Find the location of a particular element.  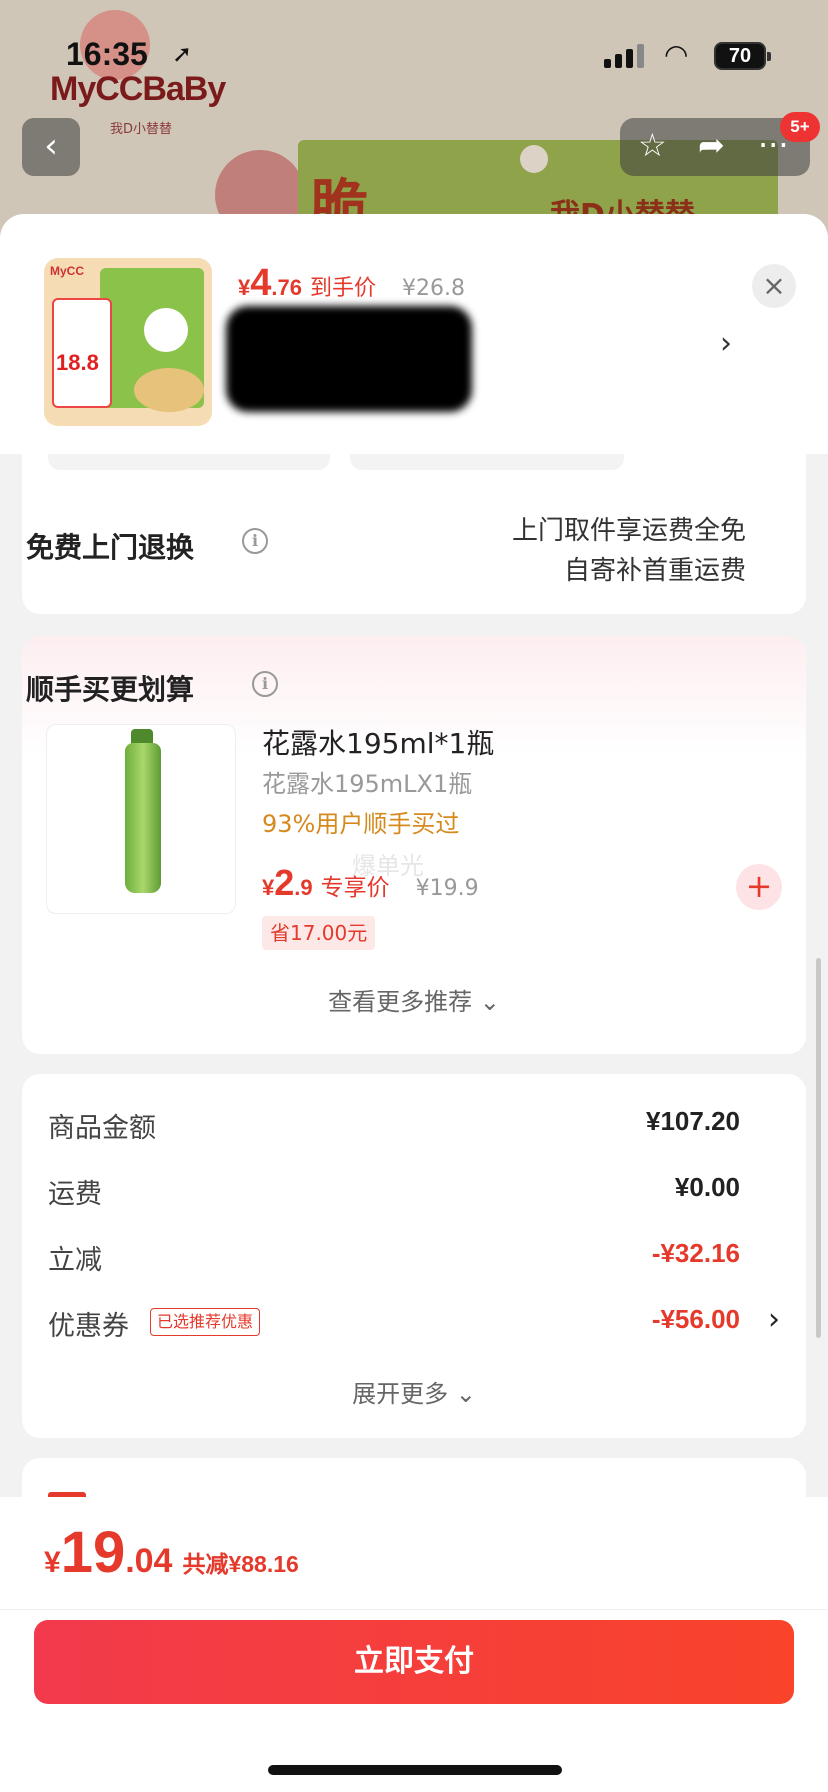

star-icon: ☆ is located at coordinates (652, 145).